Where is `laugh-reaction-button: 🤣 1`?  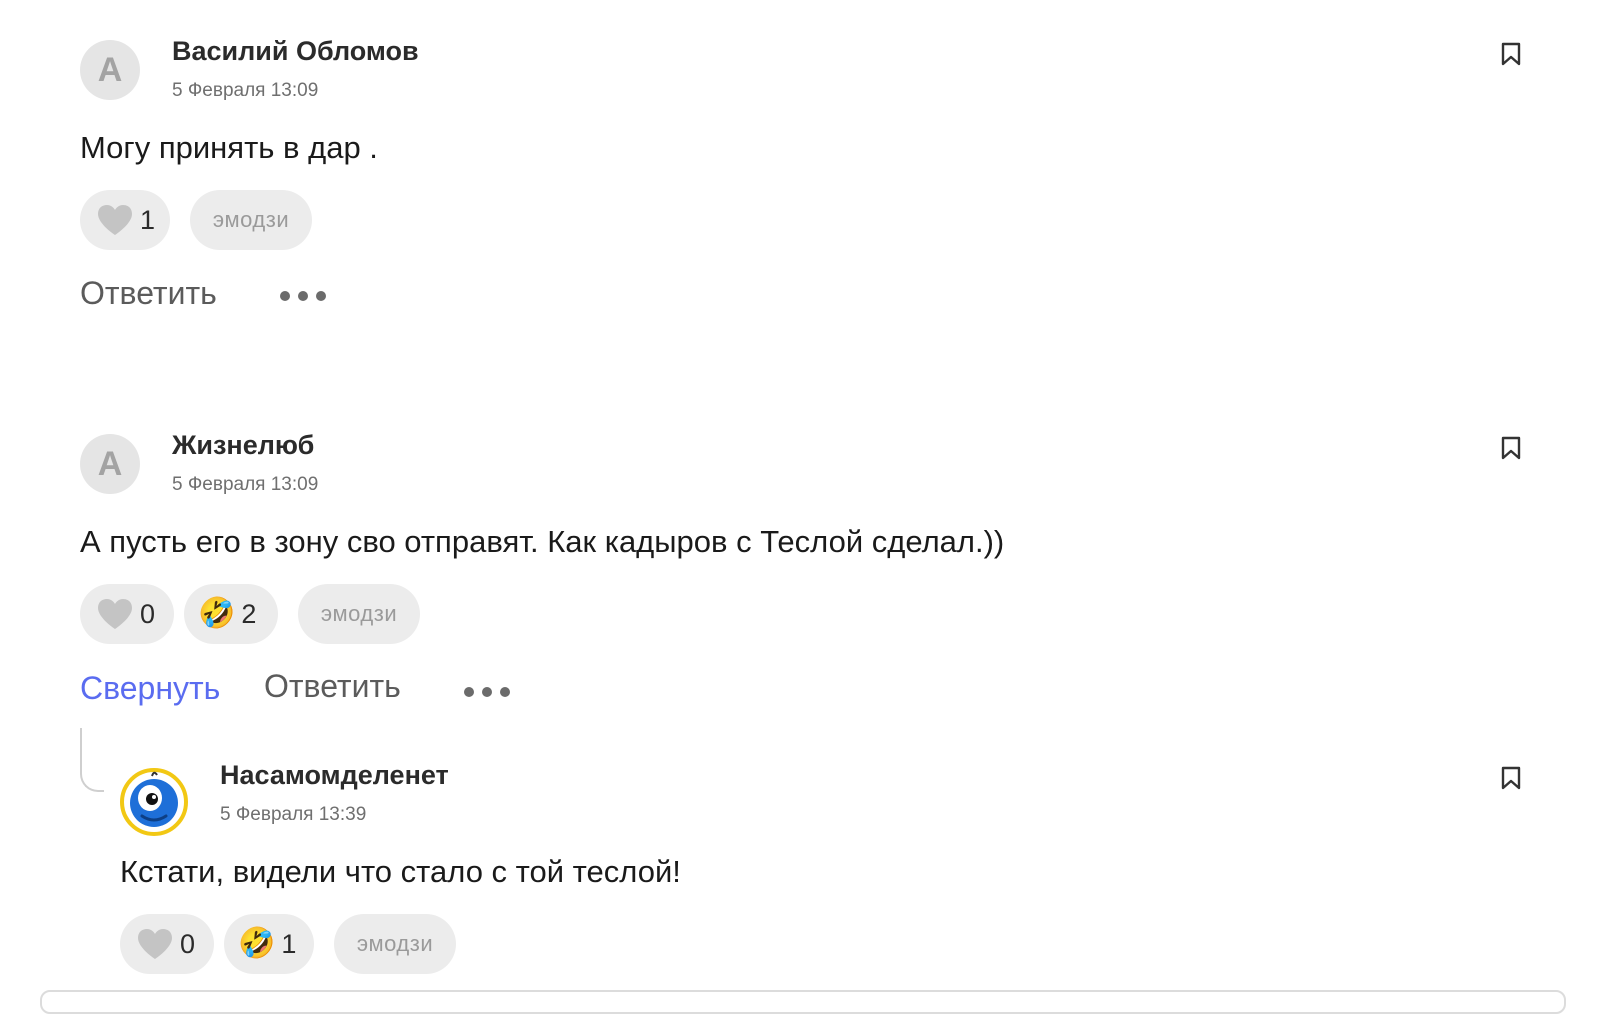 laugh-reaction-button: 🤣 1 is located at coordinates (269, 944).